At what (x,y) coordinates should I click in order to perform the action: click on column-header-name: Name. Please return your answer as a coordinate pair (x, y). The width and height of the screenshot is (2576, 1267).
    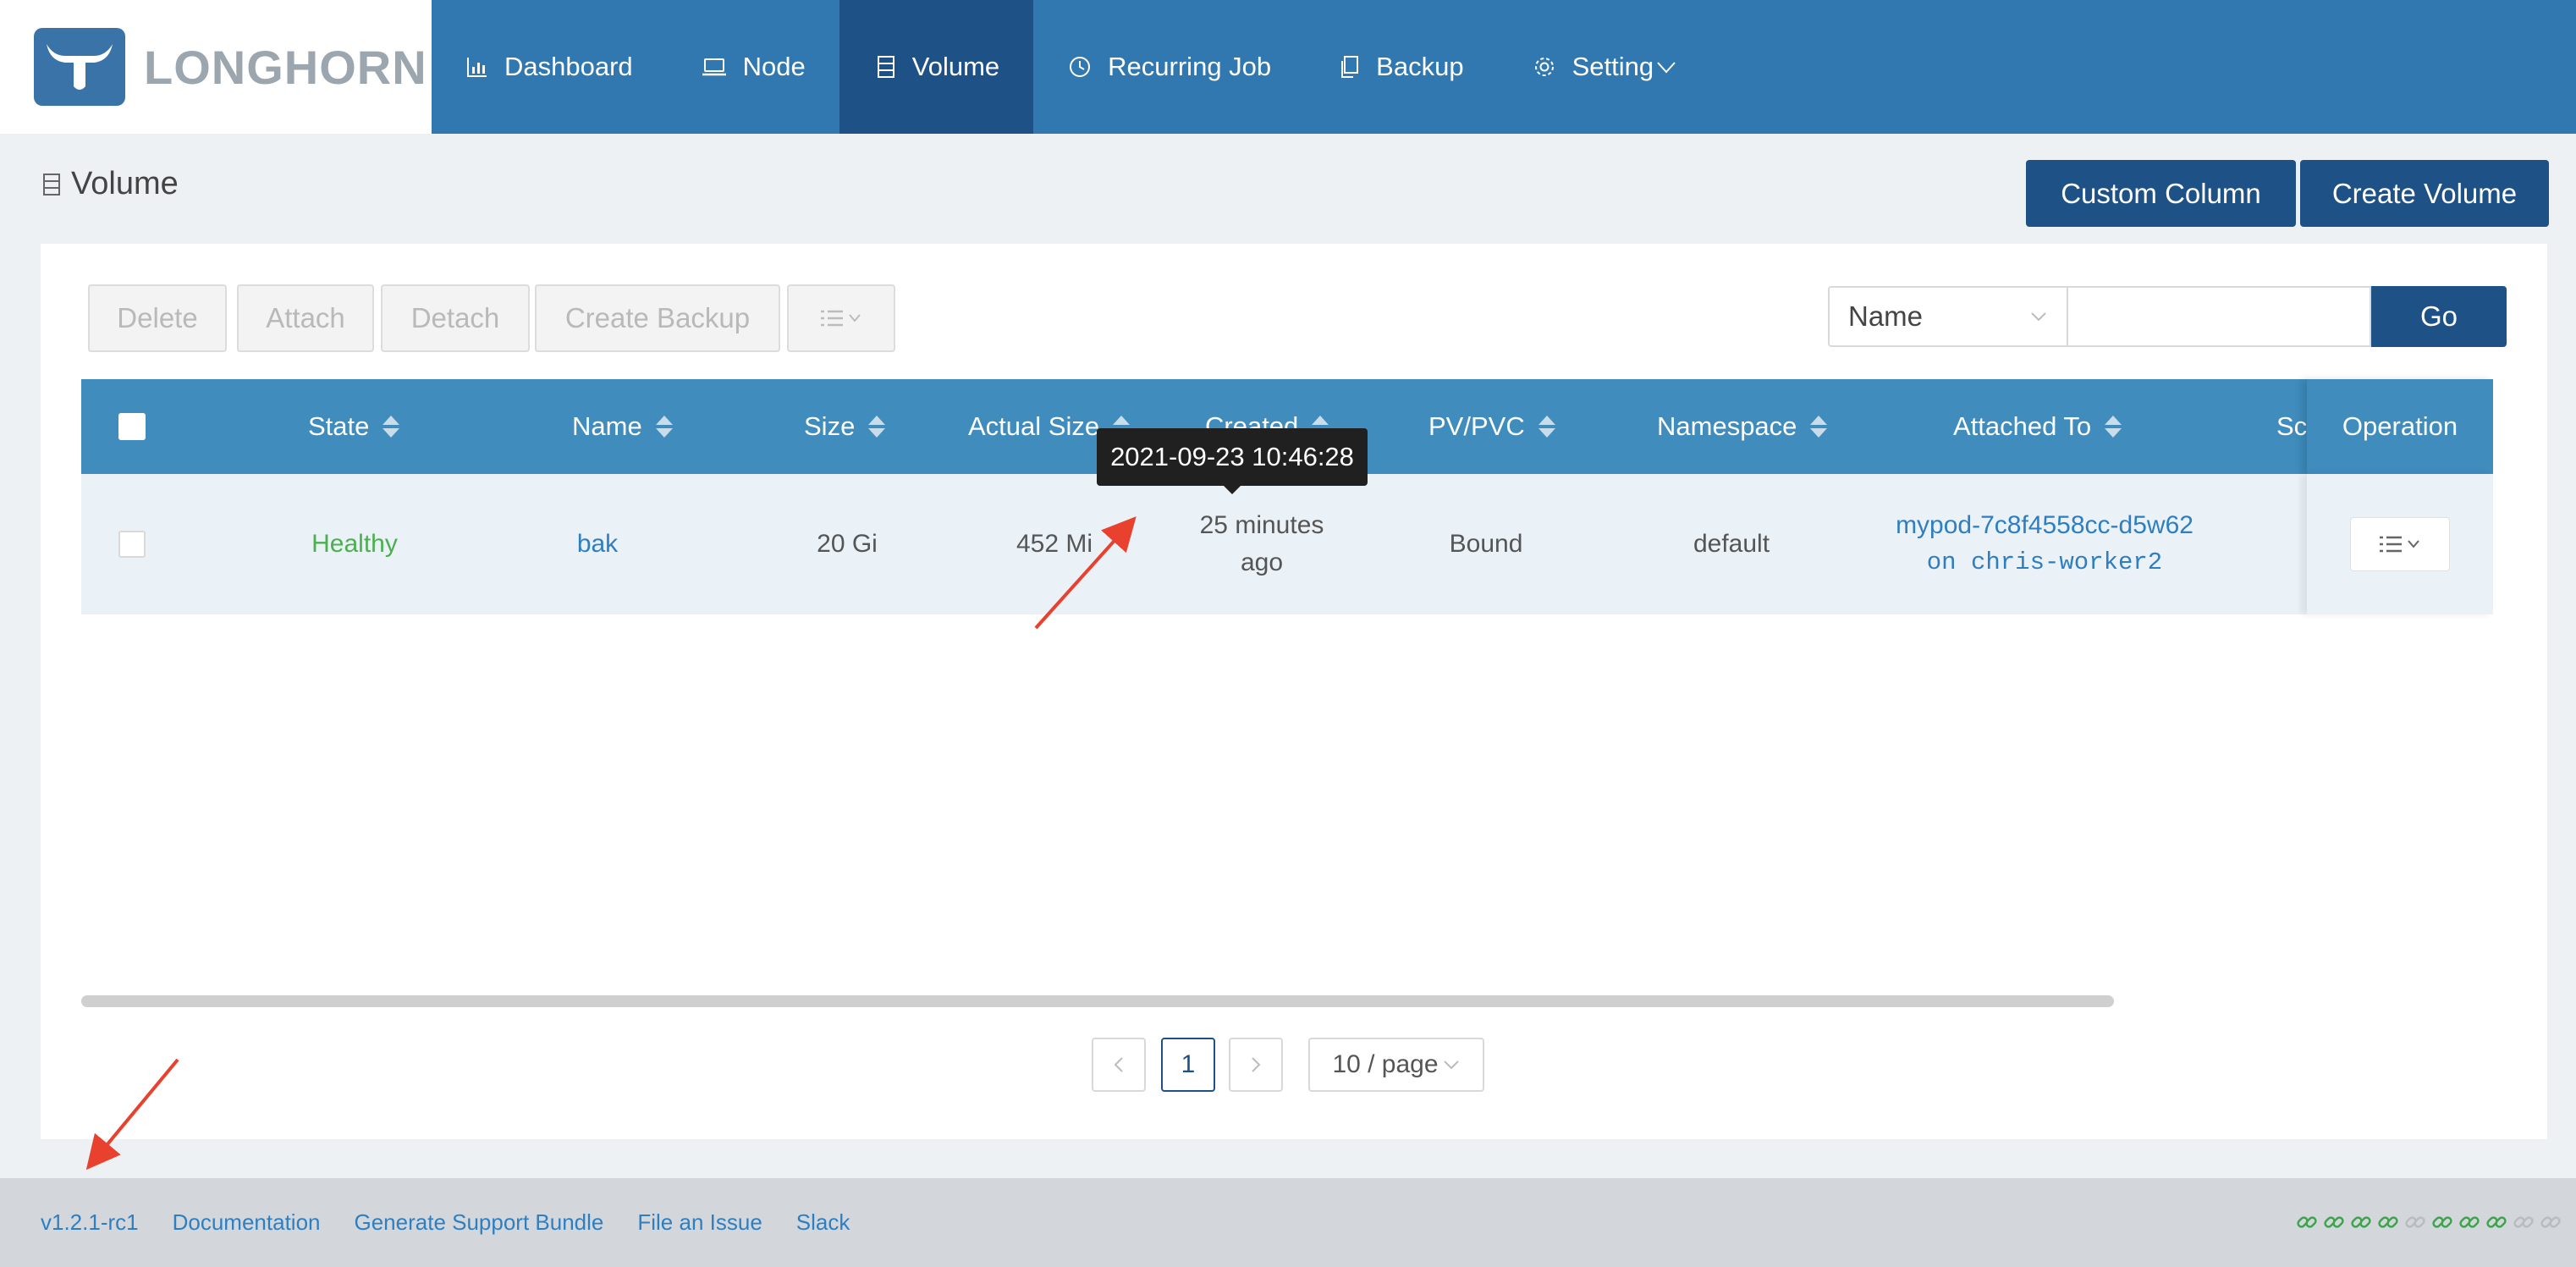
    Looking at the image, I should click on (622, 426).